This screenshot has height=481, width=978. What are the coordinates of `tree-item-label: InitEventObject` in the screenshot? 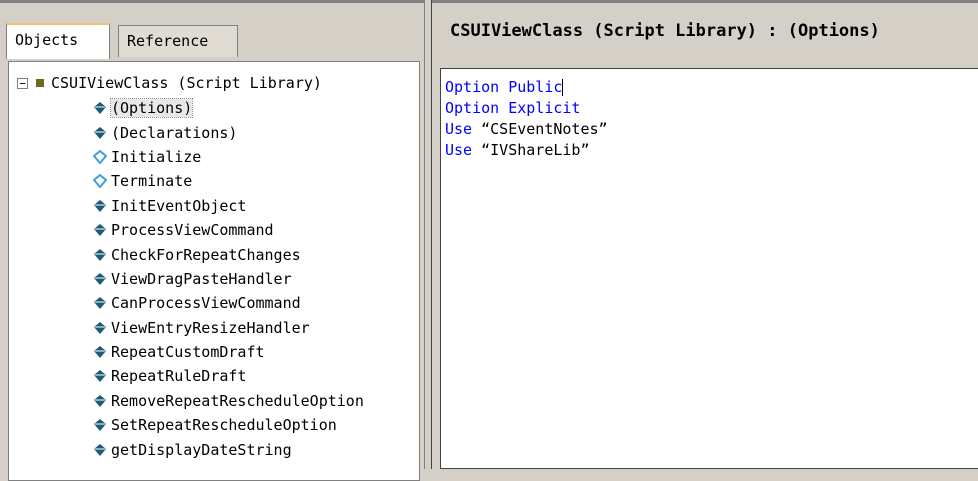 It's located at (179, 205).